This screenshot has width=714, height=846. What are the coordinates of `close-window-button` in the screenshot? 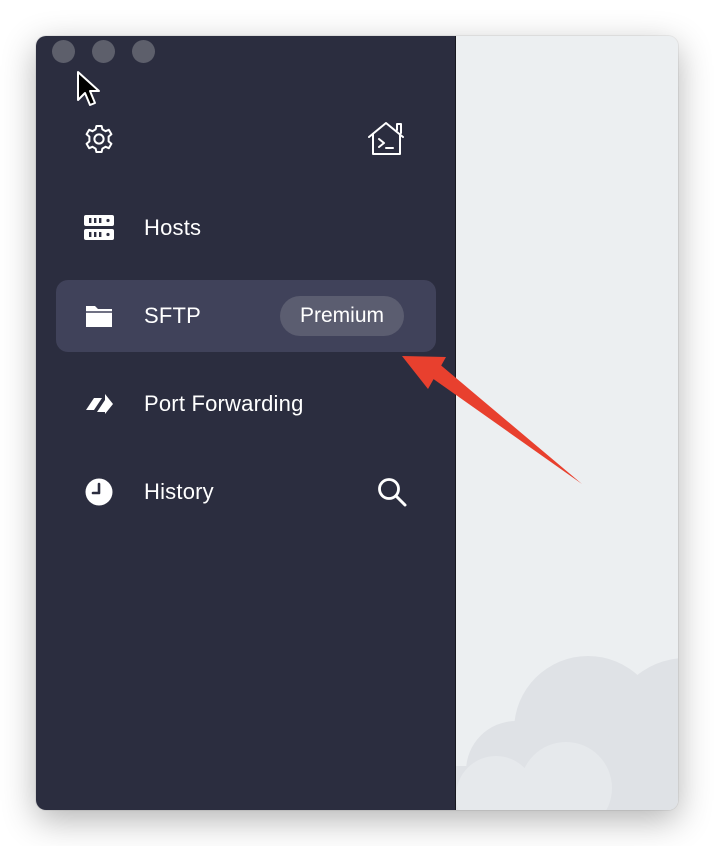 It's located at (63, 51).